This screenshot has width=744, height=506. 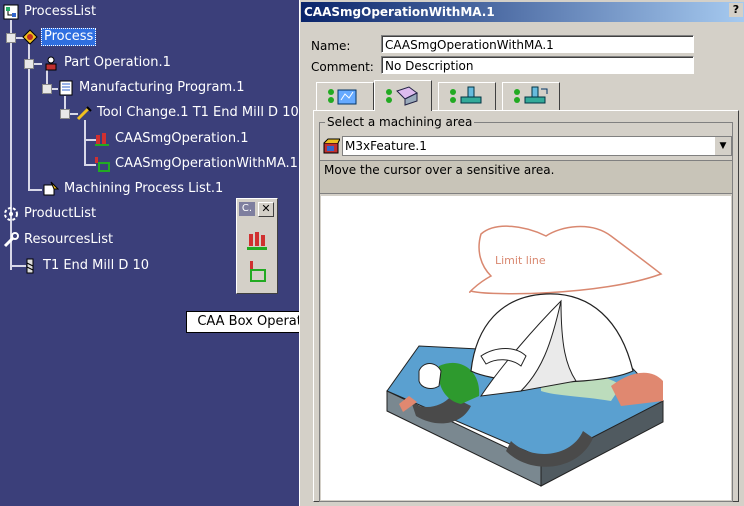 I want to click on geometry-icon, so click(x=402, y=96).